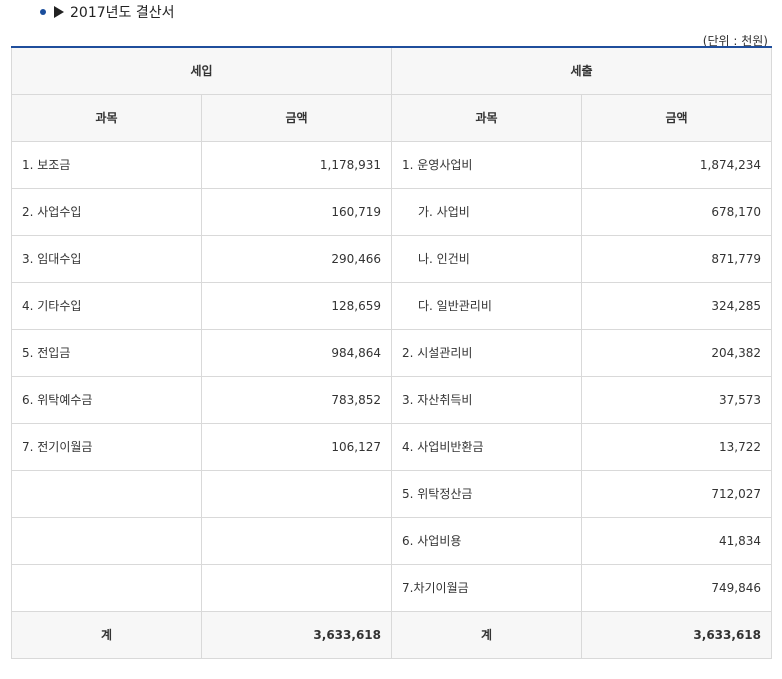 Image resolution: width=782 pixels, height=679 pixels. I want to click on table-row: 3. 임대수입 290,466 나. 인건비 871,779, so click(391, 258).